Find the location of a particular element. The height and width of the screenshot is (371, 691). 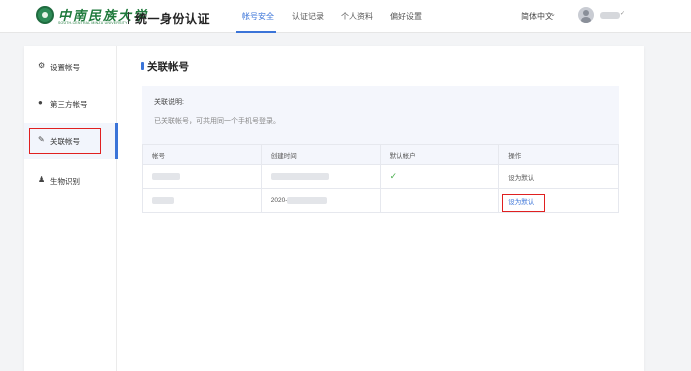

sidebar-item-account-settings: ⚙ 设置帐号 is located at coordinates (70, 67).